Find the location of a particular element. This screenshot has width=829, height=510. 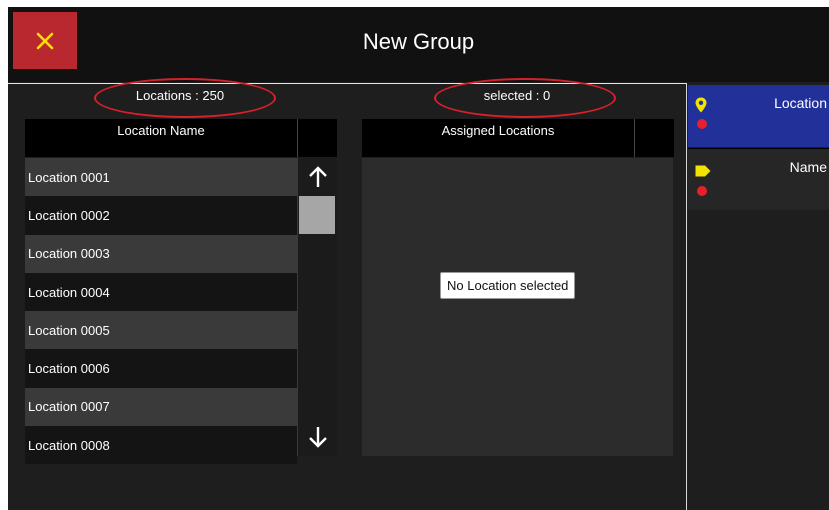

dialog-title: New Group is located at coordinates (418, 41).